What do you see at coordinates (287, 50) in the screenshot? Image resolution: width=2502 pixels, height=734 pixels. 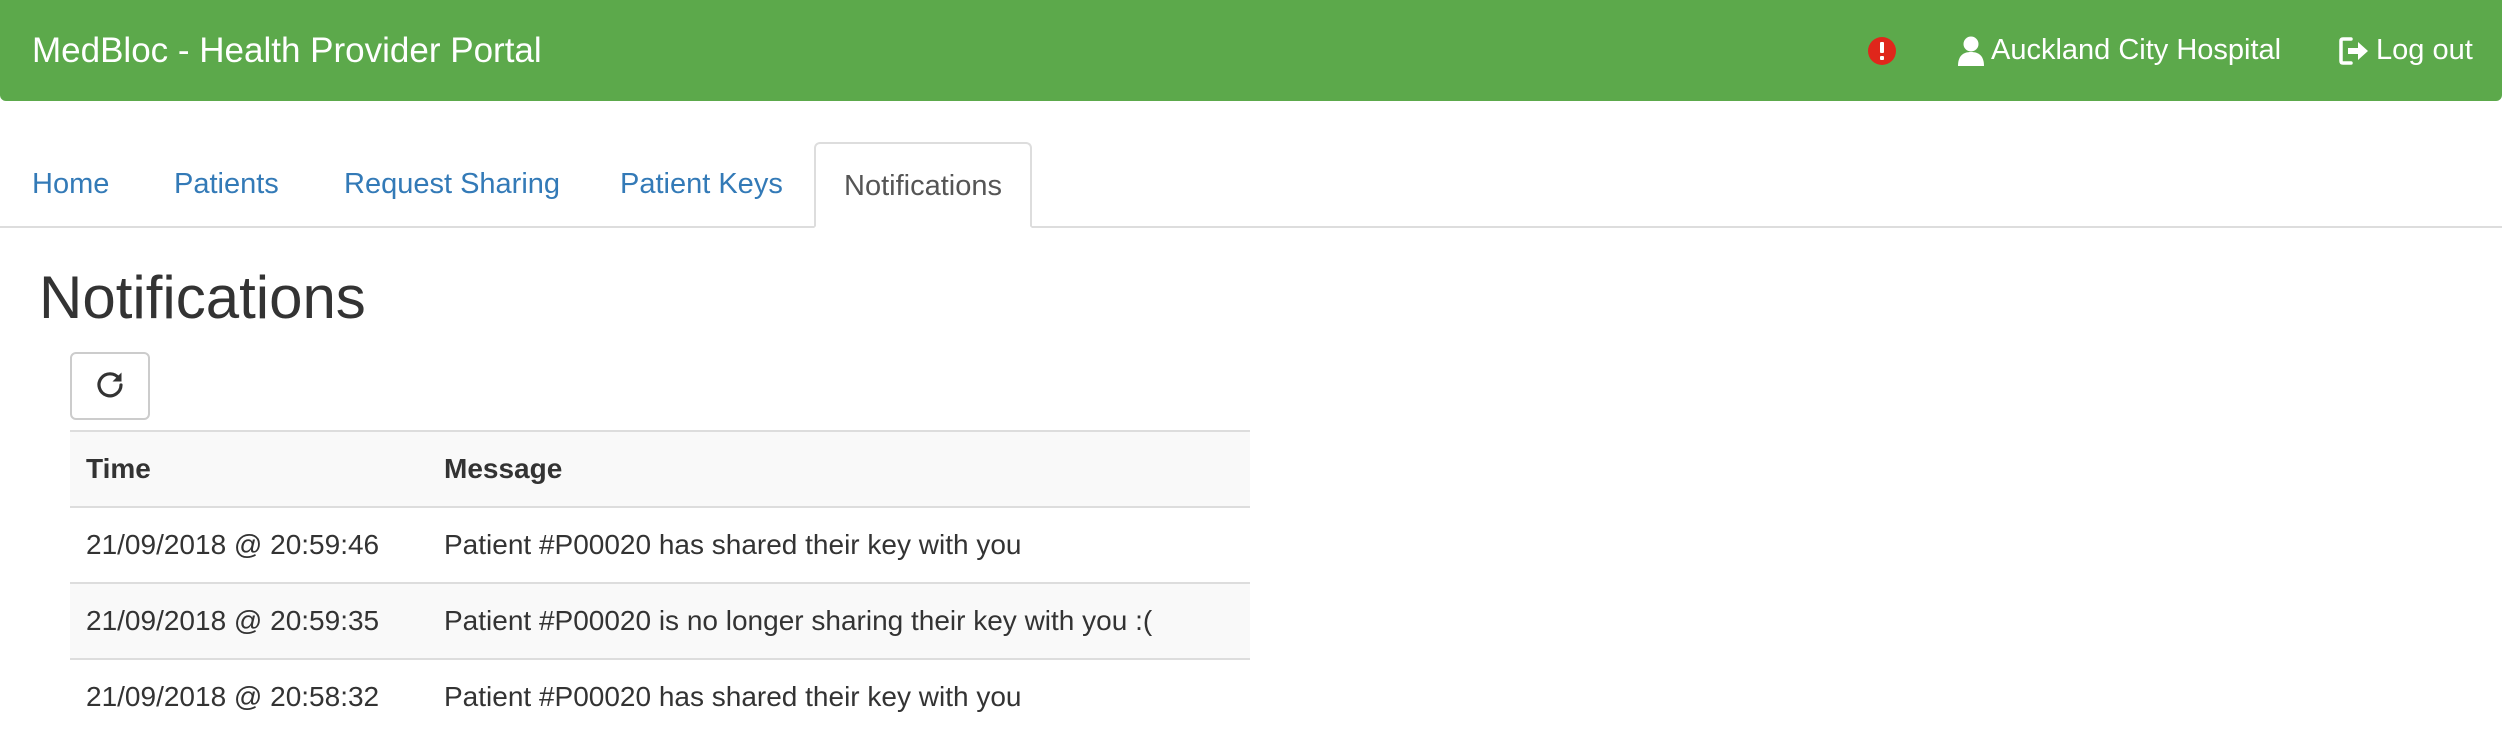 I see `brand-link: MedBloc - Health Provider Portal` at bounding box center [287, 50].